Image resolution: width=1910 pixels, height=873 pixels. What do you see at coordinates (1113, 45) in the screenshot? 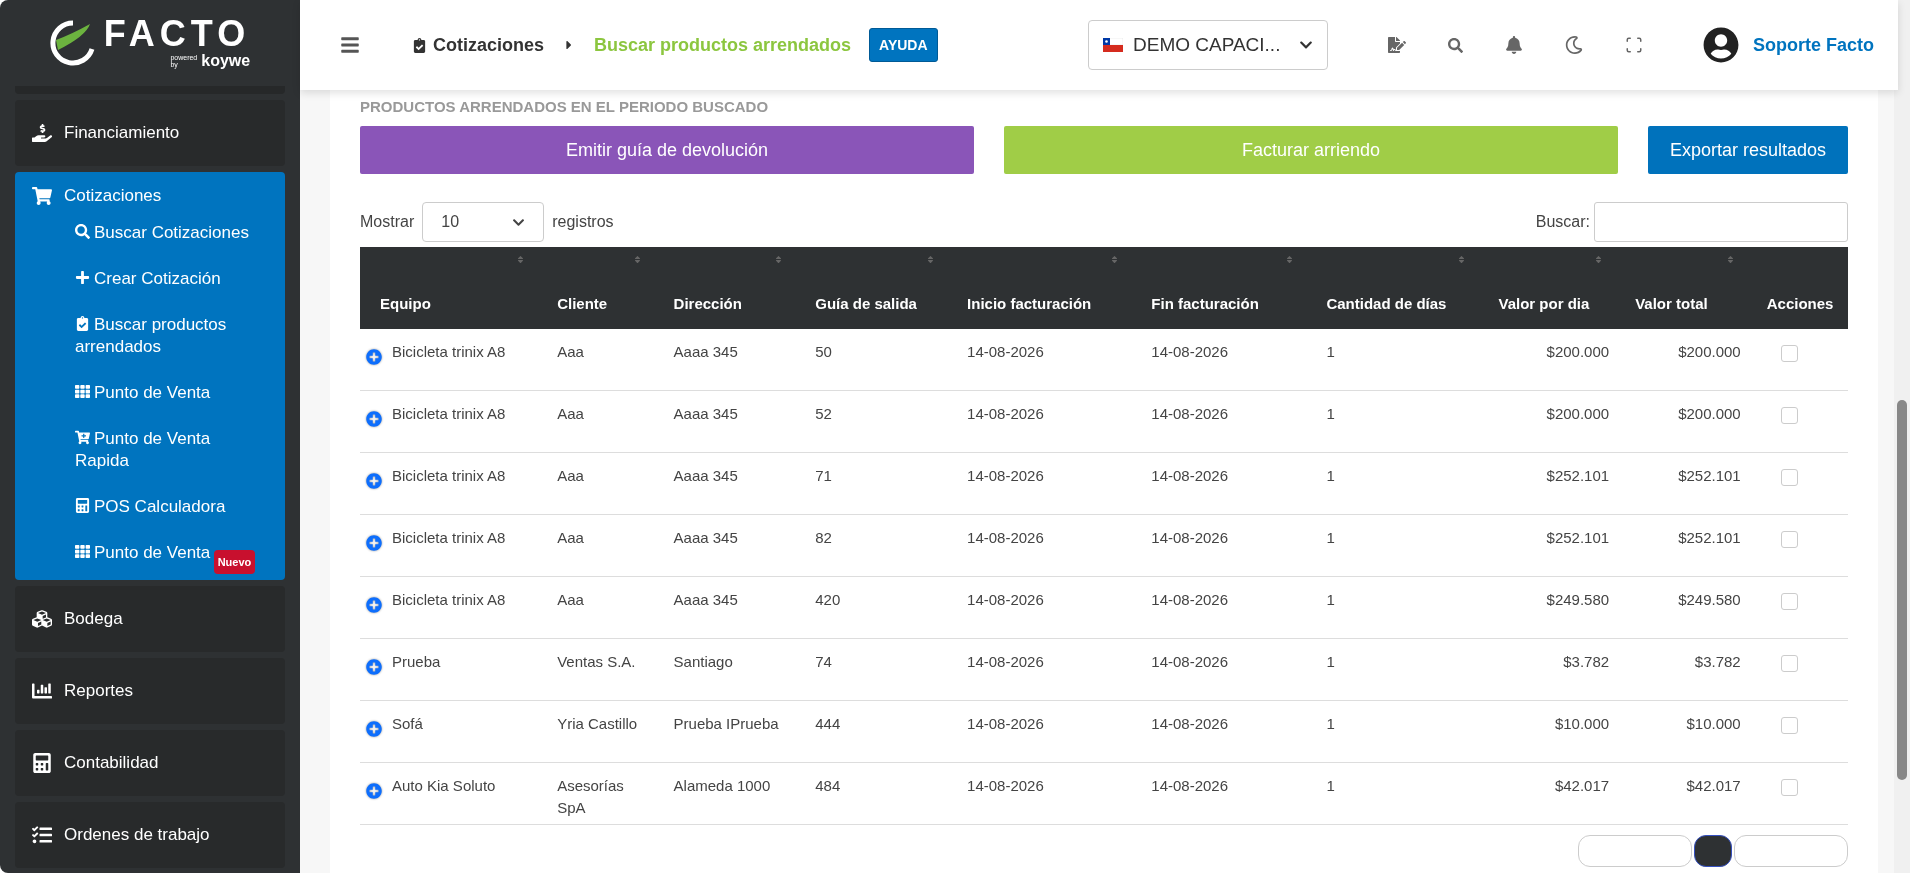
I see `flag-icon` at bounding box center [1113, 45].